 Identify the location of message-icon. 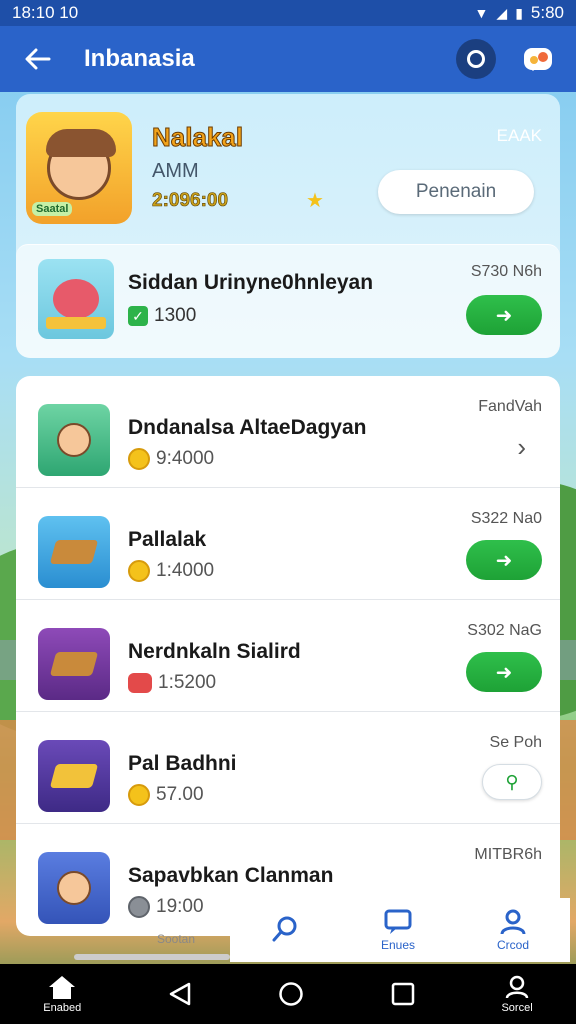
(398, 922).